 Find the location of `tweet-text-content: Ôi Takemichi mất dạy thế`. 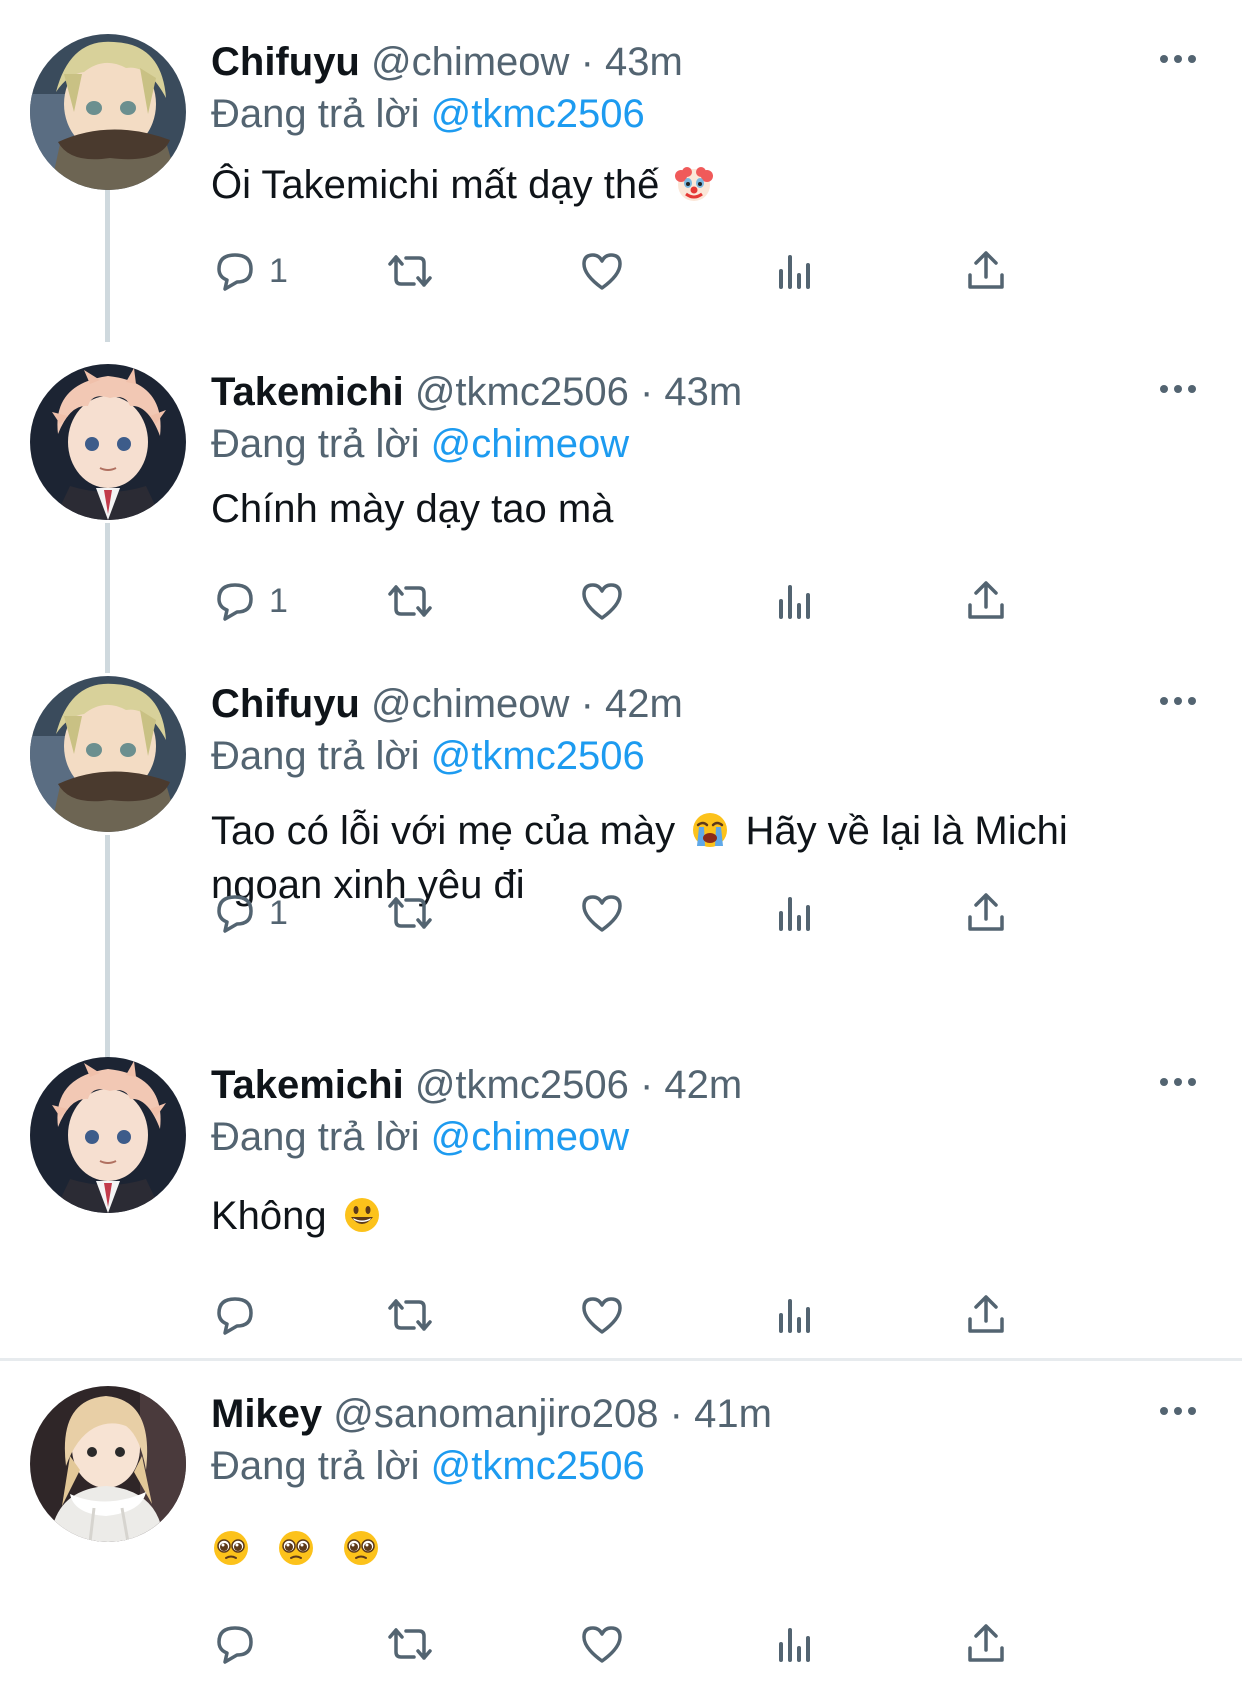

tweet-text-content: Ôi Takemichi mất dạy thế is located at coordinates (435, 185).